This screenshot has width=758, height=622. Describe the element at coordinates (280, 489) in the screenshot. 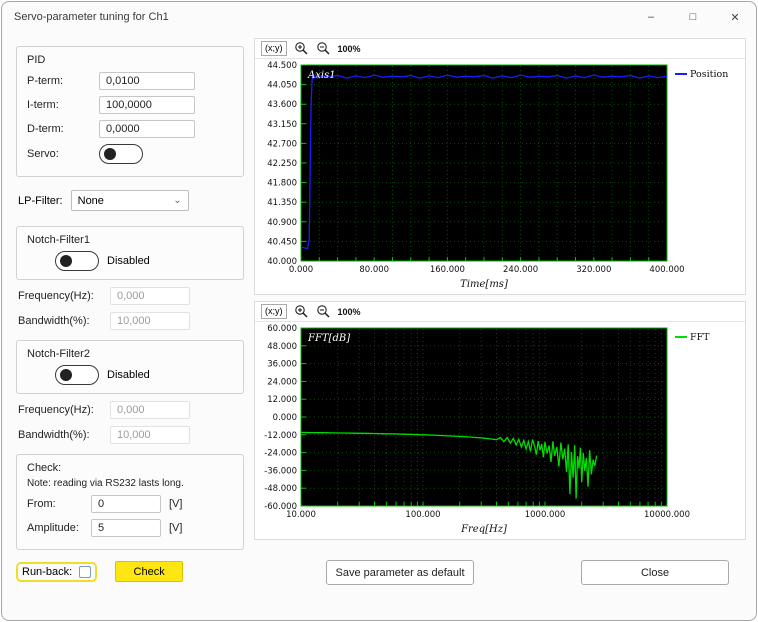

I see `svg-text: -48.000` at that location.